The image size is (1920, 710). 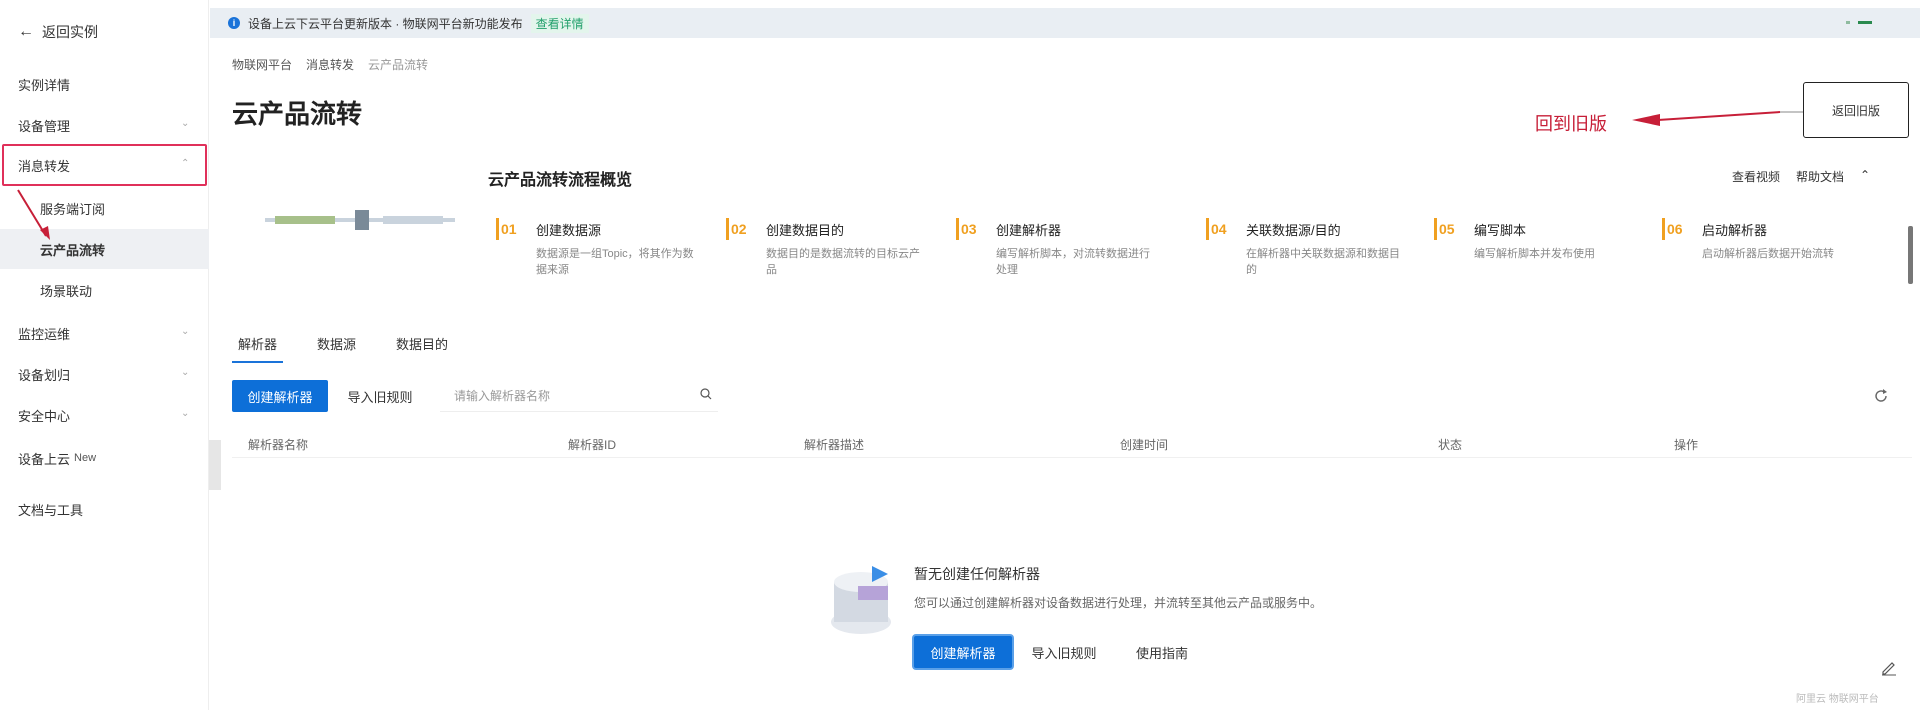 What do you see at coordinates (559, 23) in the screenshot?
I see `notice-link: 查看详情` at bounding box center [559, 23].